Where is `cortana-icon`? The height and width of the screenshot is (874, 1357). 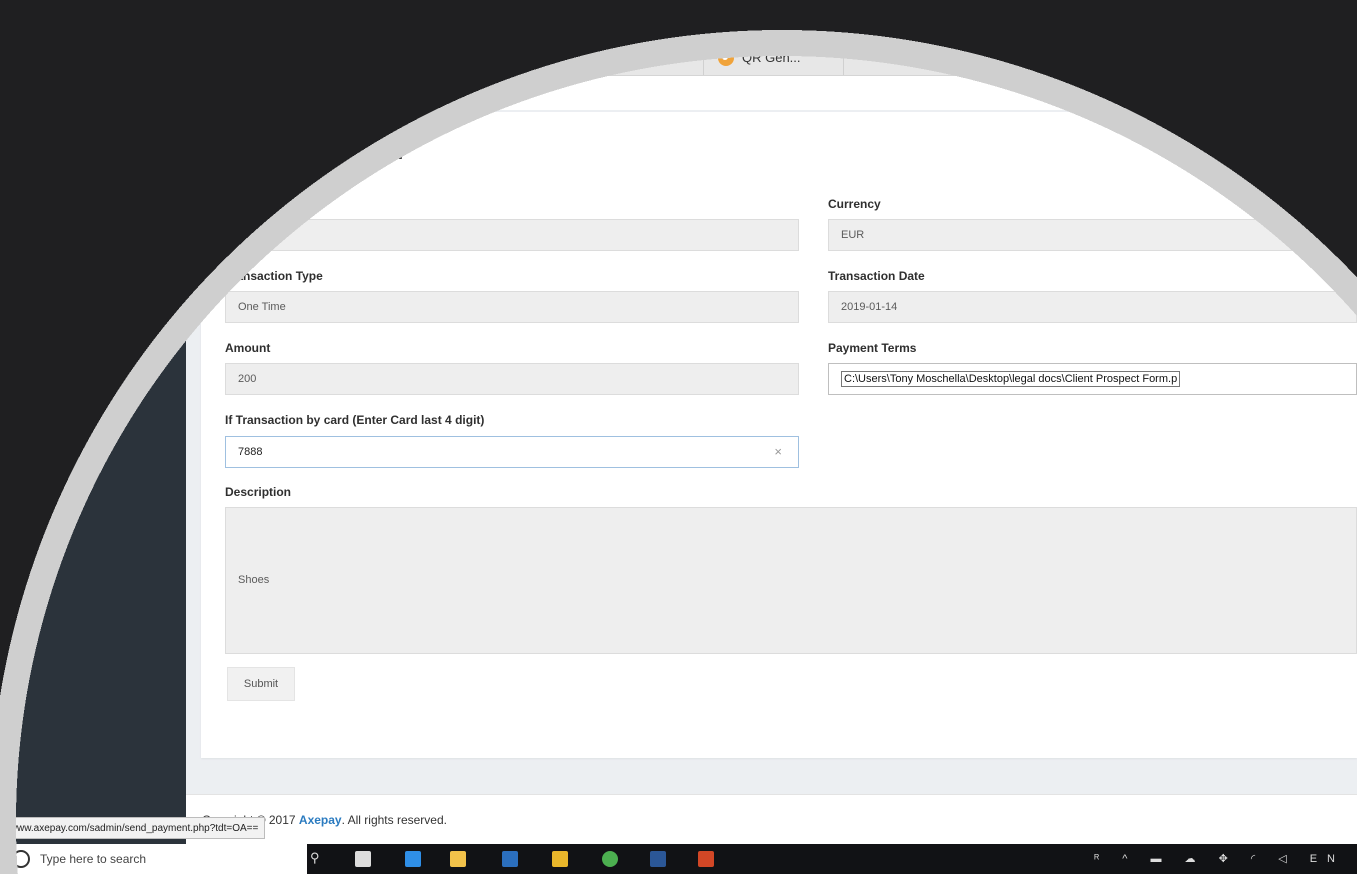 cortana-icon is located at coordinates (21, 859).